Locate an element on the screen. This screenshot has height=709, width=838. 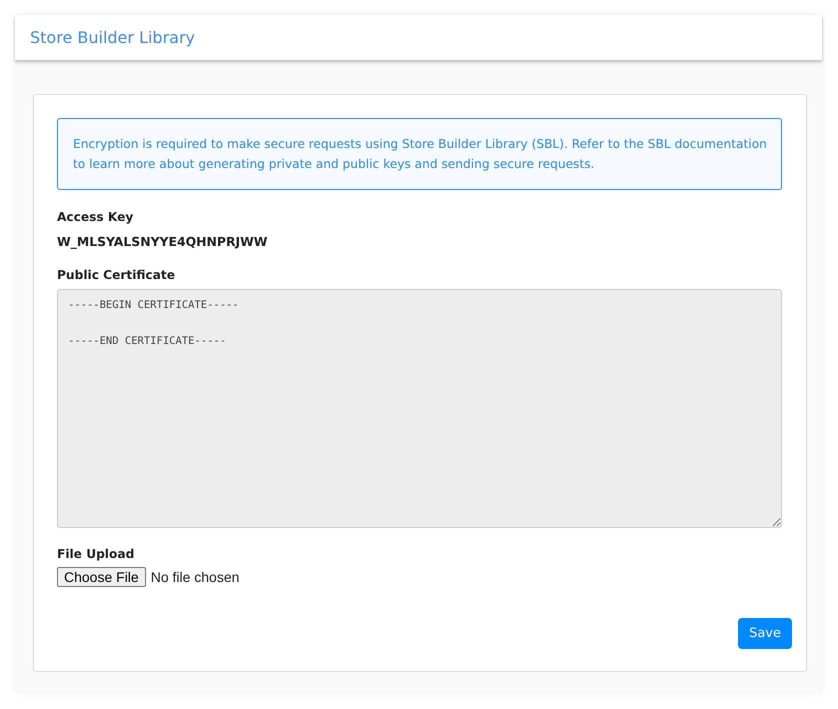
field-label: File Upload is located at coordinates (96, 554).